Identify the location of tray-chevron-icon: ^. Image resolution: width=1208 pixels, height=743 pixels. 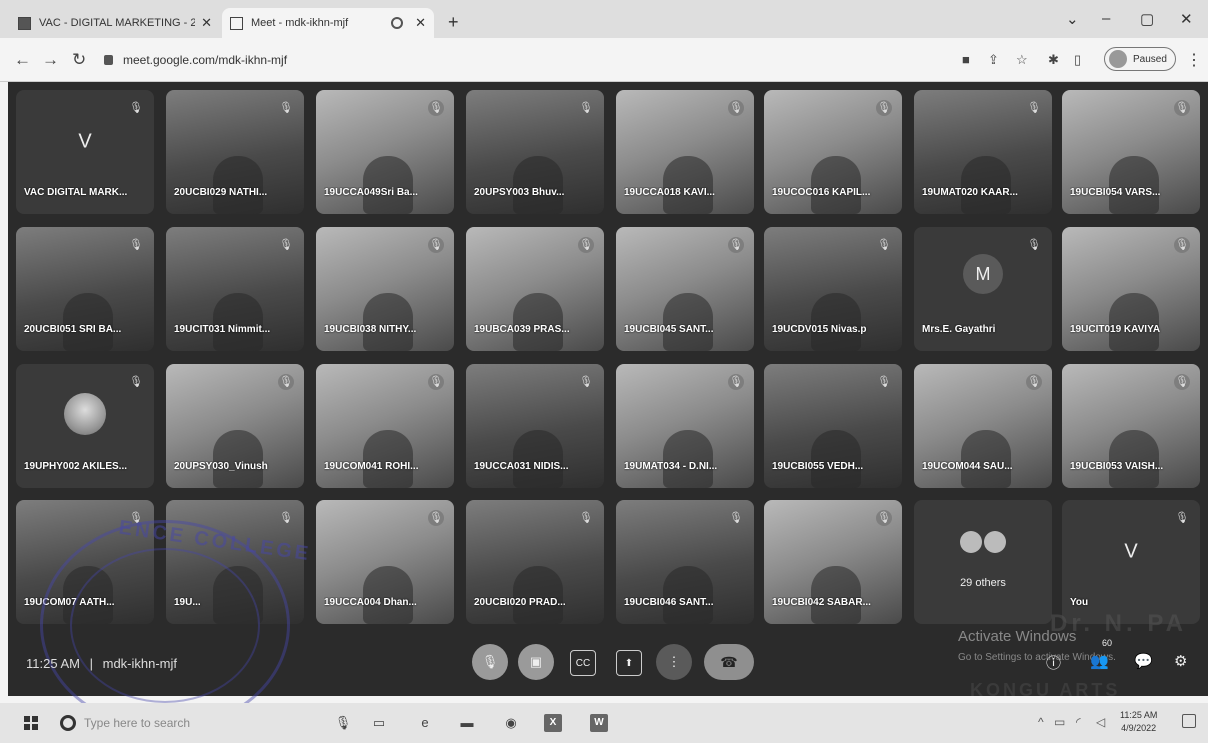
(1041, 722).